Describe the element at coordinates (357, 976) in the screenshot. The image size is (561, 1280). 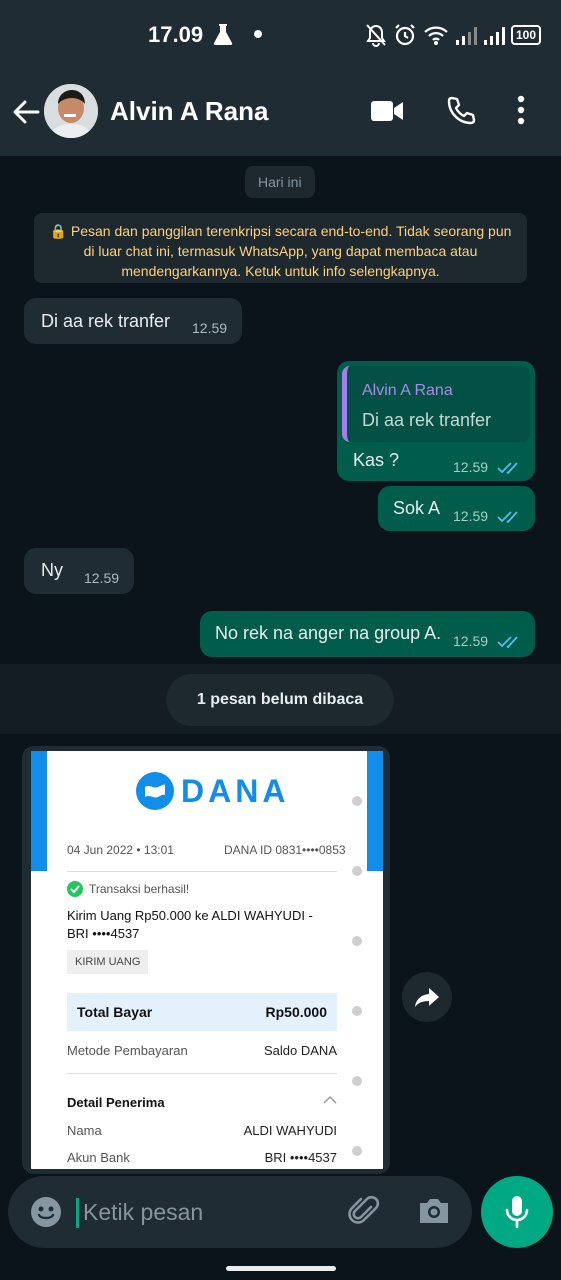
I see `dana-watermark-pattern` at that location.